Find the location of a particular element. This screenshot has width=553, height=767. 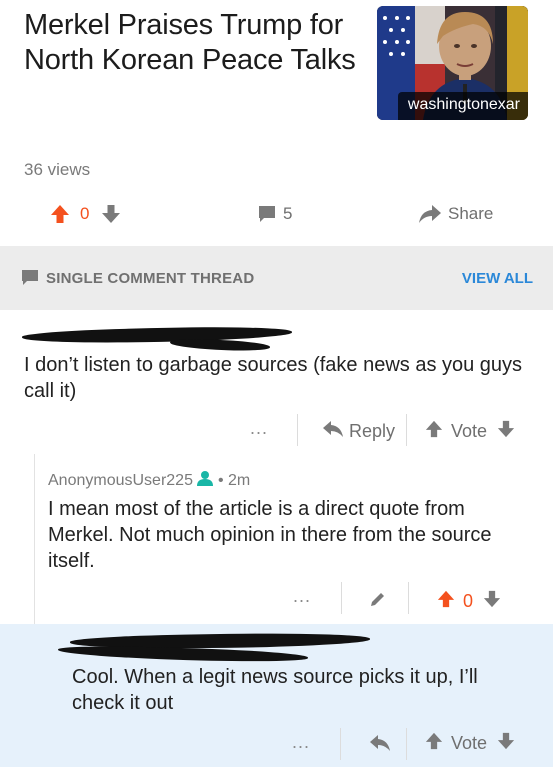

comment-count: 5 is located at coordinates (288, 213).